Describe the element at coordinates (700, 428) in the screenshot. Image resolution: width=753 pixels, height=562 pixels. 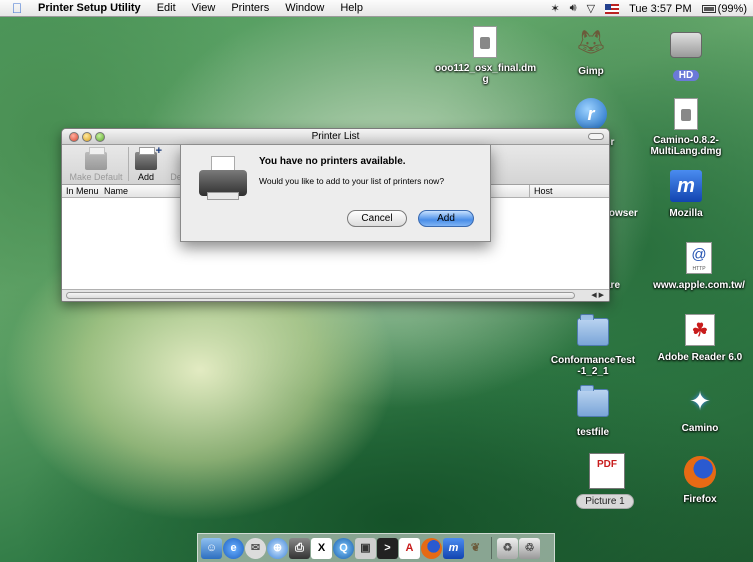
I see `desktop-icon-label: Camino` at that location.